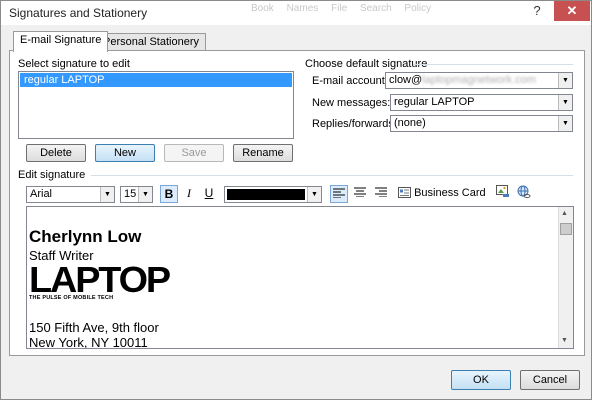 The image size is (592, 400). Describe the element at coordinates (266, 194) in the screenshot. I see `color-swatch` at that location.